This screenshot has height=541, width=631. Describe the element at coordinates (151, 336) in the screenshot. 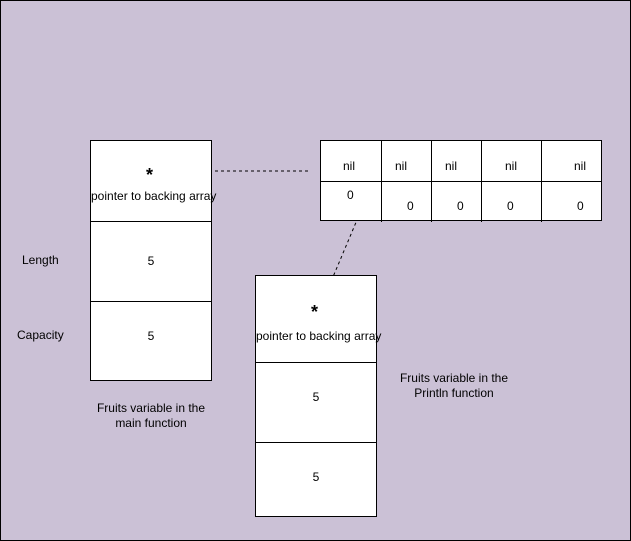

I see `main-capacity-value: 5` at that location.